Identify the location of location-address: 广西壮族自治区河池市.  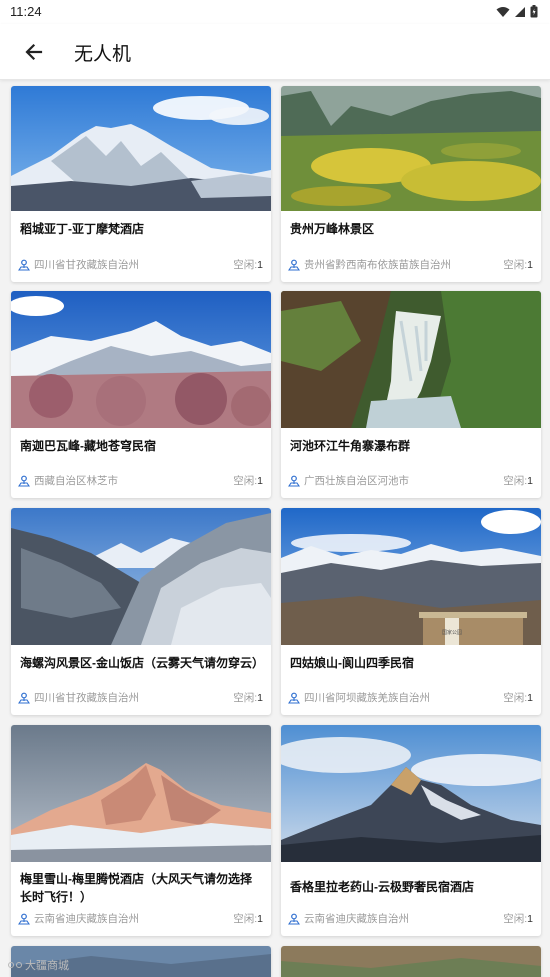
(348, 480).